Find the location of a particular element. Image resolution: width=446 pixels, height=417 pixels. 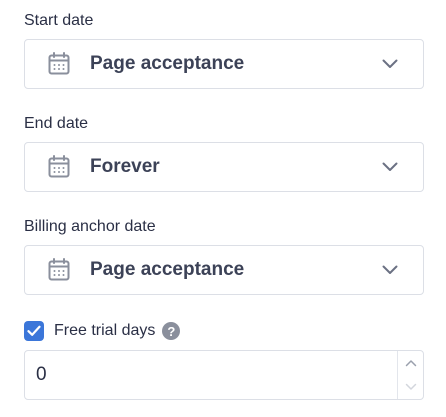

free-trial-checkbox is located at coordinates (34, 331).